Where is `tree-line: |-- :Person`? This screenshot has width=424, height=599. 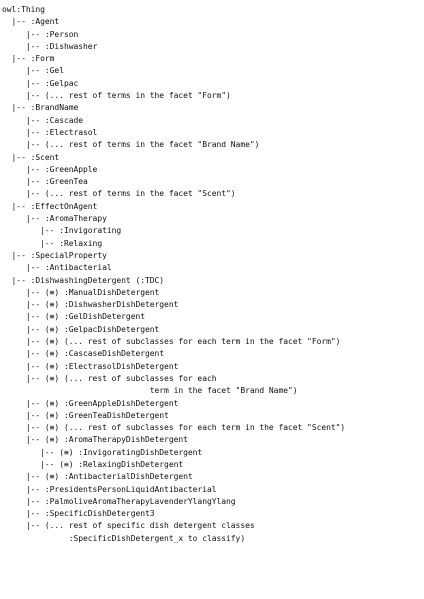 tree-line: |-- :Person is located at coordinates (40, 34).